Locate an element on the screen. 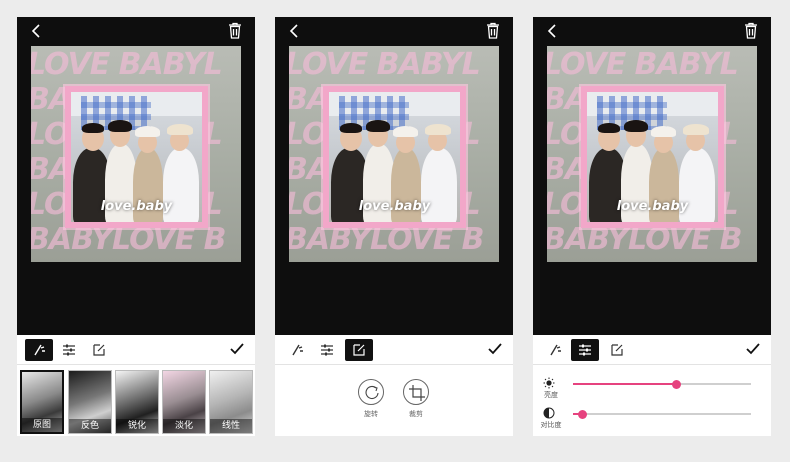 The width and height of the screenshot is (790, 462). bottom-panel: 原图 反色 锐化 淡化 线性 is located at coordinates (136, 385).